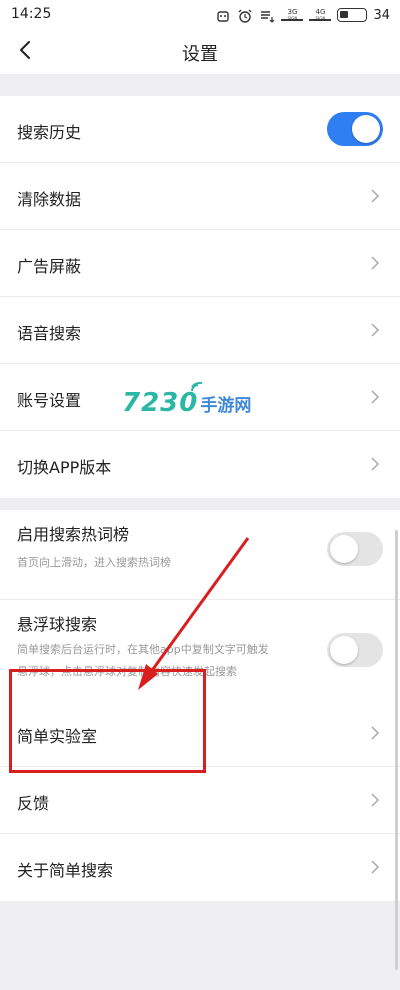 This screenshot has width=400, height=990. What do you see at coordinates (49, 266) in the screenshot?
I see `row-label: 广告屏蔽` at bounding box center [49, 266].